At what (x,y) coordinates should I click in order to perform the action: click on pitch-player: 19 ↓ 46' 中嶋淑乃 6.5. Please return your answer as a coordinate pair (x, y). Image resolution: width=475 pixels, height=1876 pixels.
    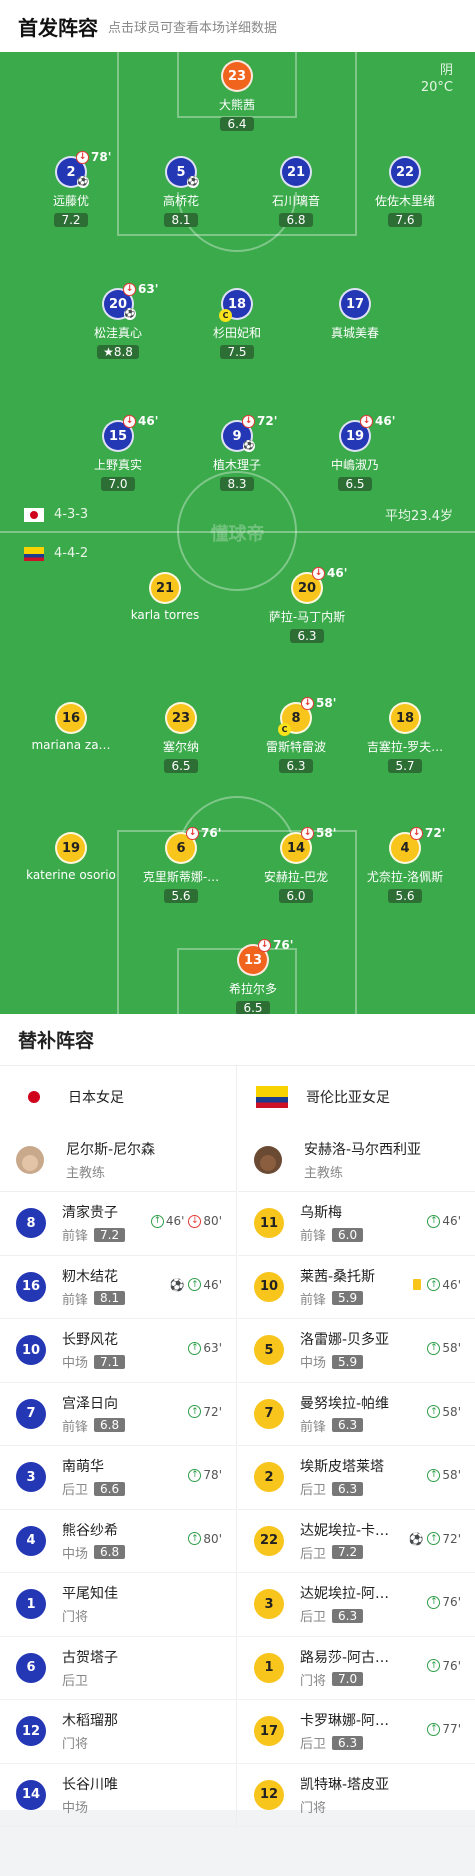
    Looking at the image, I should click on (355, 453).